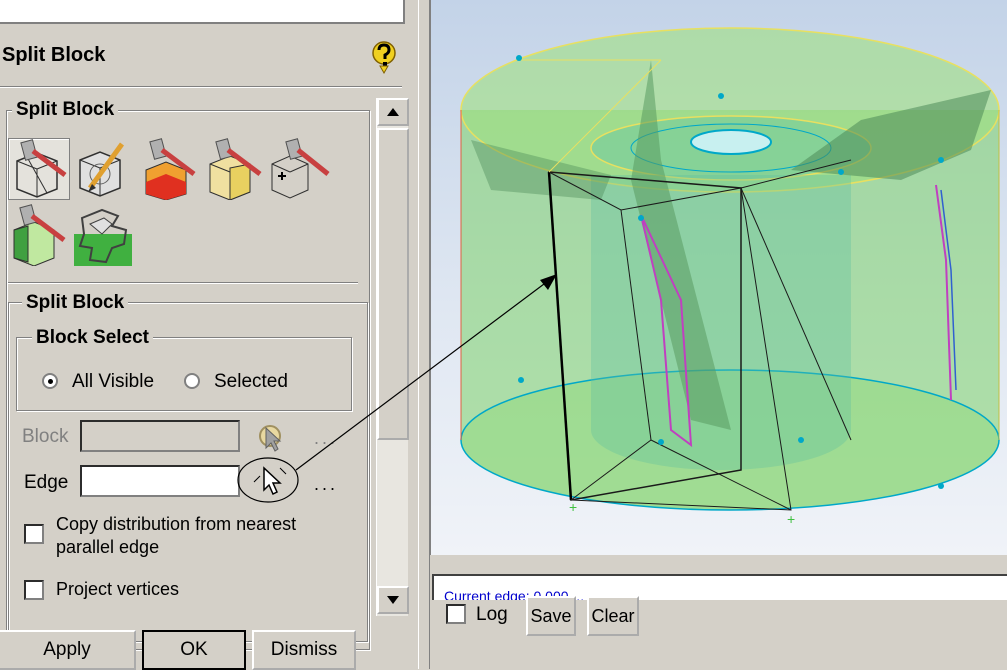 This screenshot has width=1007, height=670. I want to click on title-divider, so click(201, 87).